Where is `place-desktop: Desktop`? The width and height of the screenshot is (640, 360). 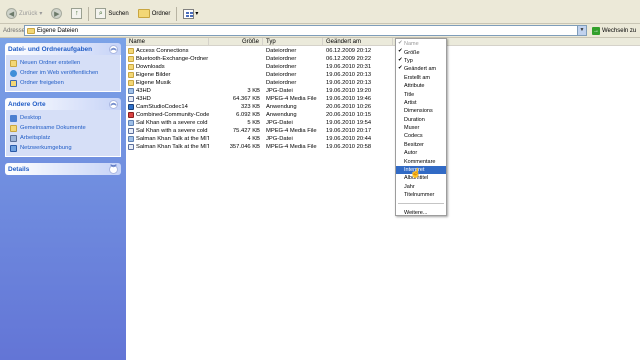
place-desktop: Desktop is located at coordinates (63, 118).